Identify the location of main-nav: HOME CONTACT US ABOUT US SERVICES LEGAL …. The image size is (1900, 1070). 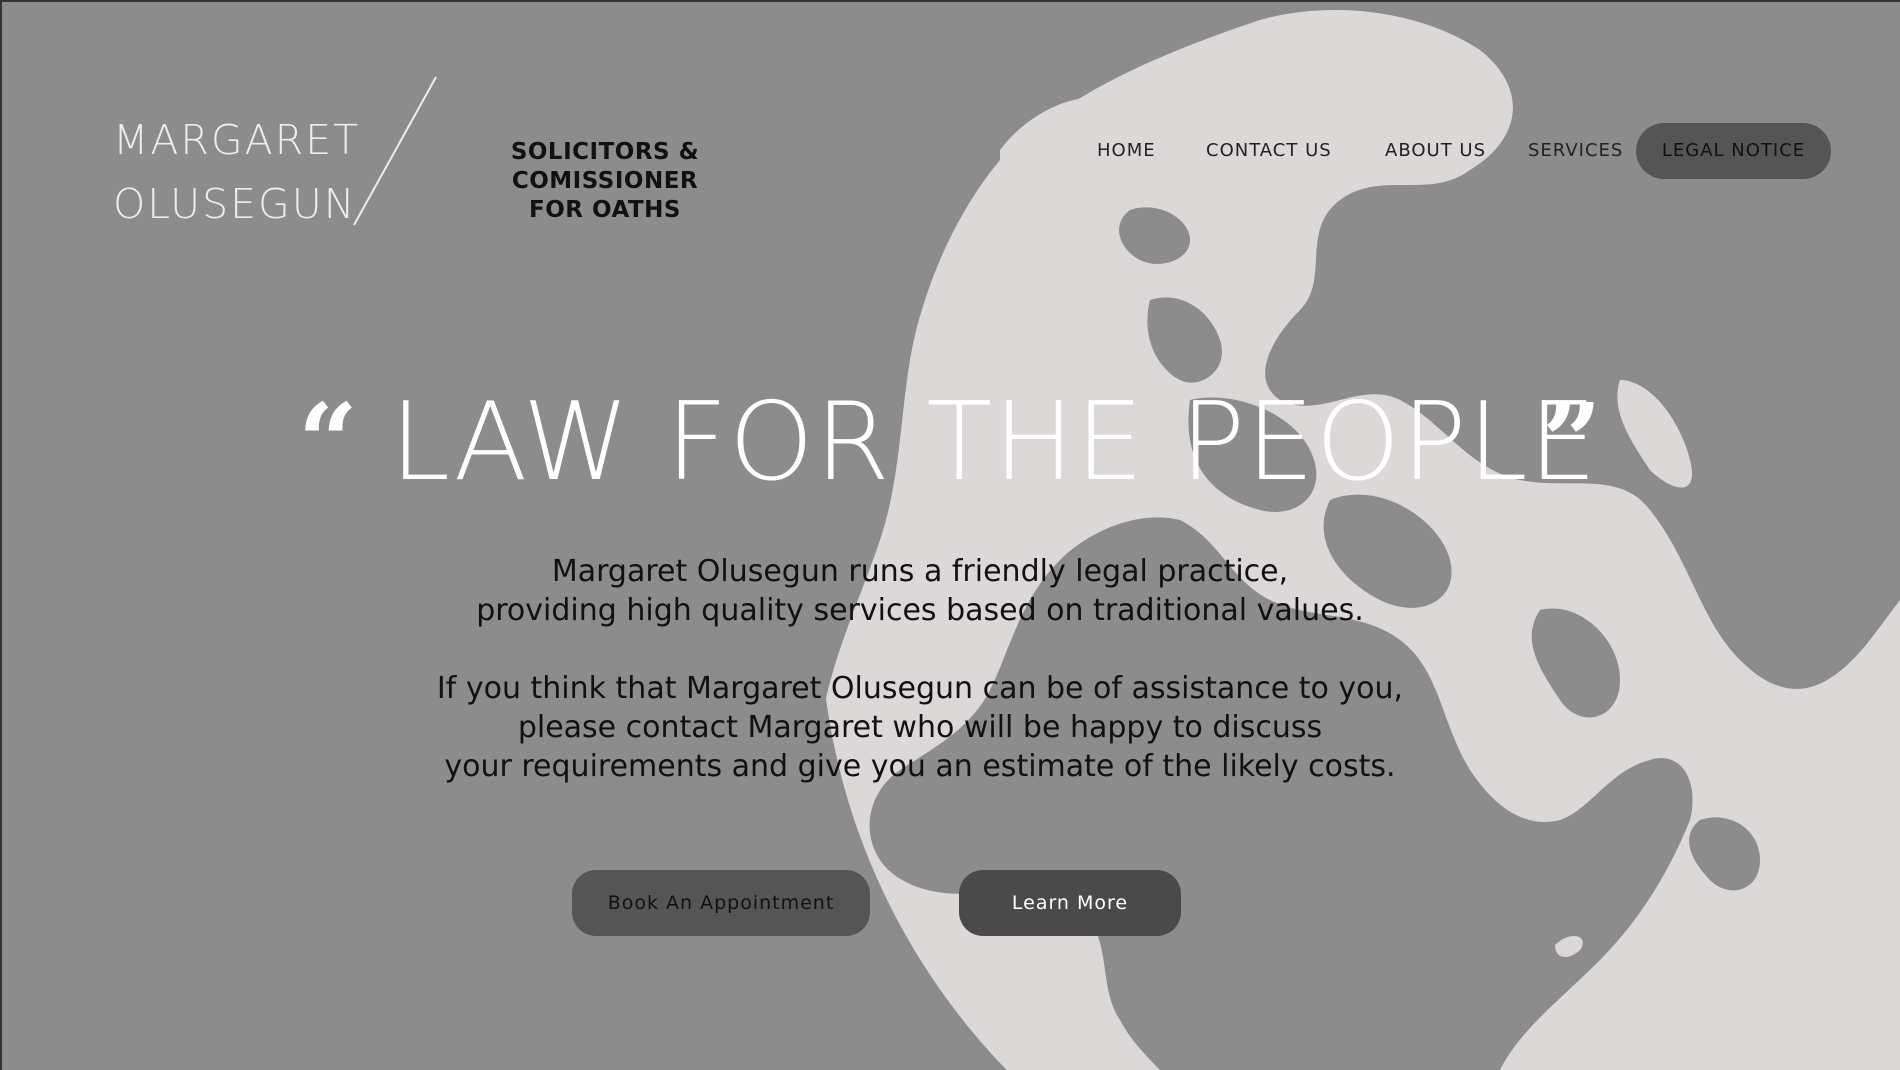
(1460, 151).